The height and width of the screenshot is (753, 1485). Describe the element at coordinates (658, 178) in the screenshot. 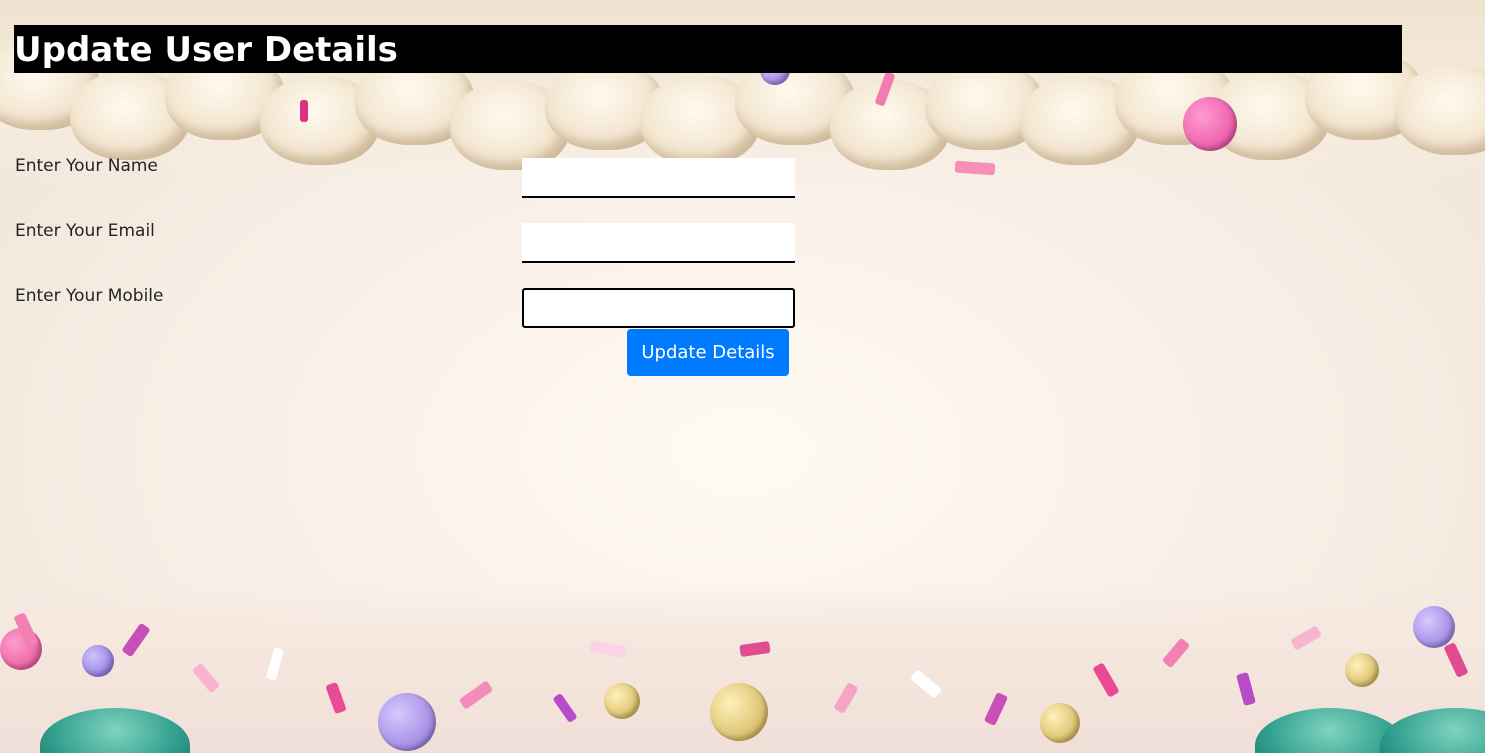

I see `name-input` at that location.